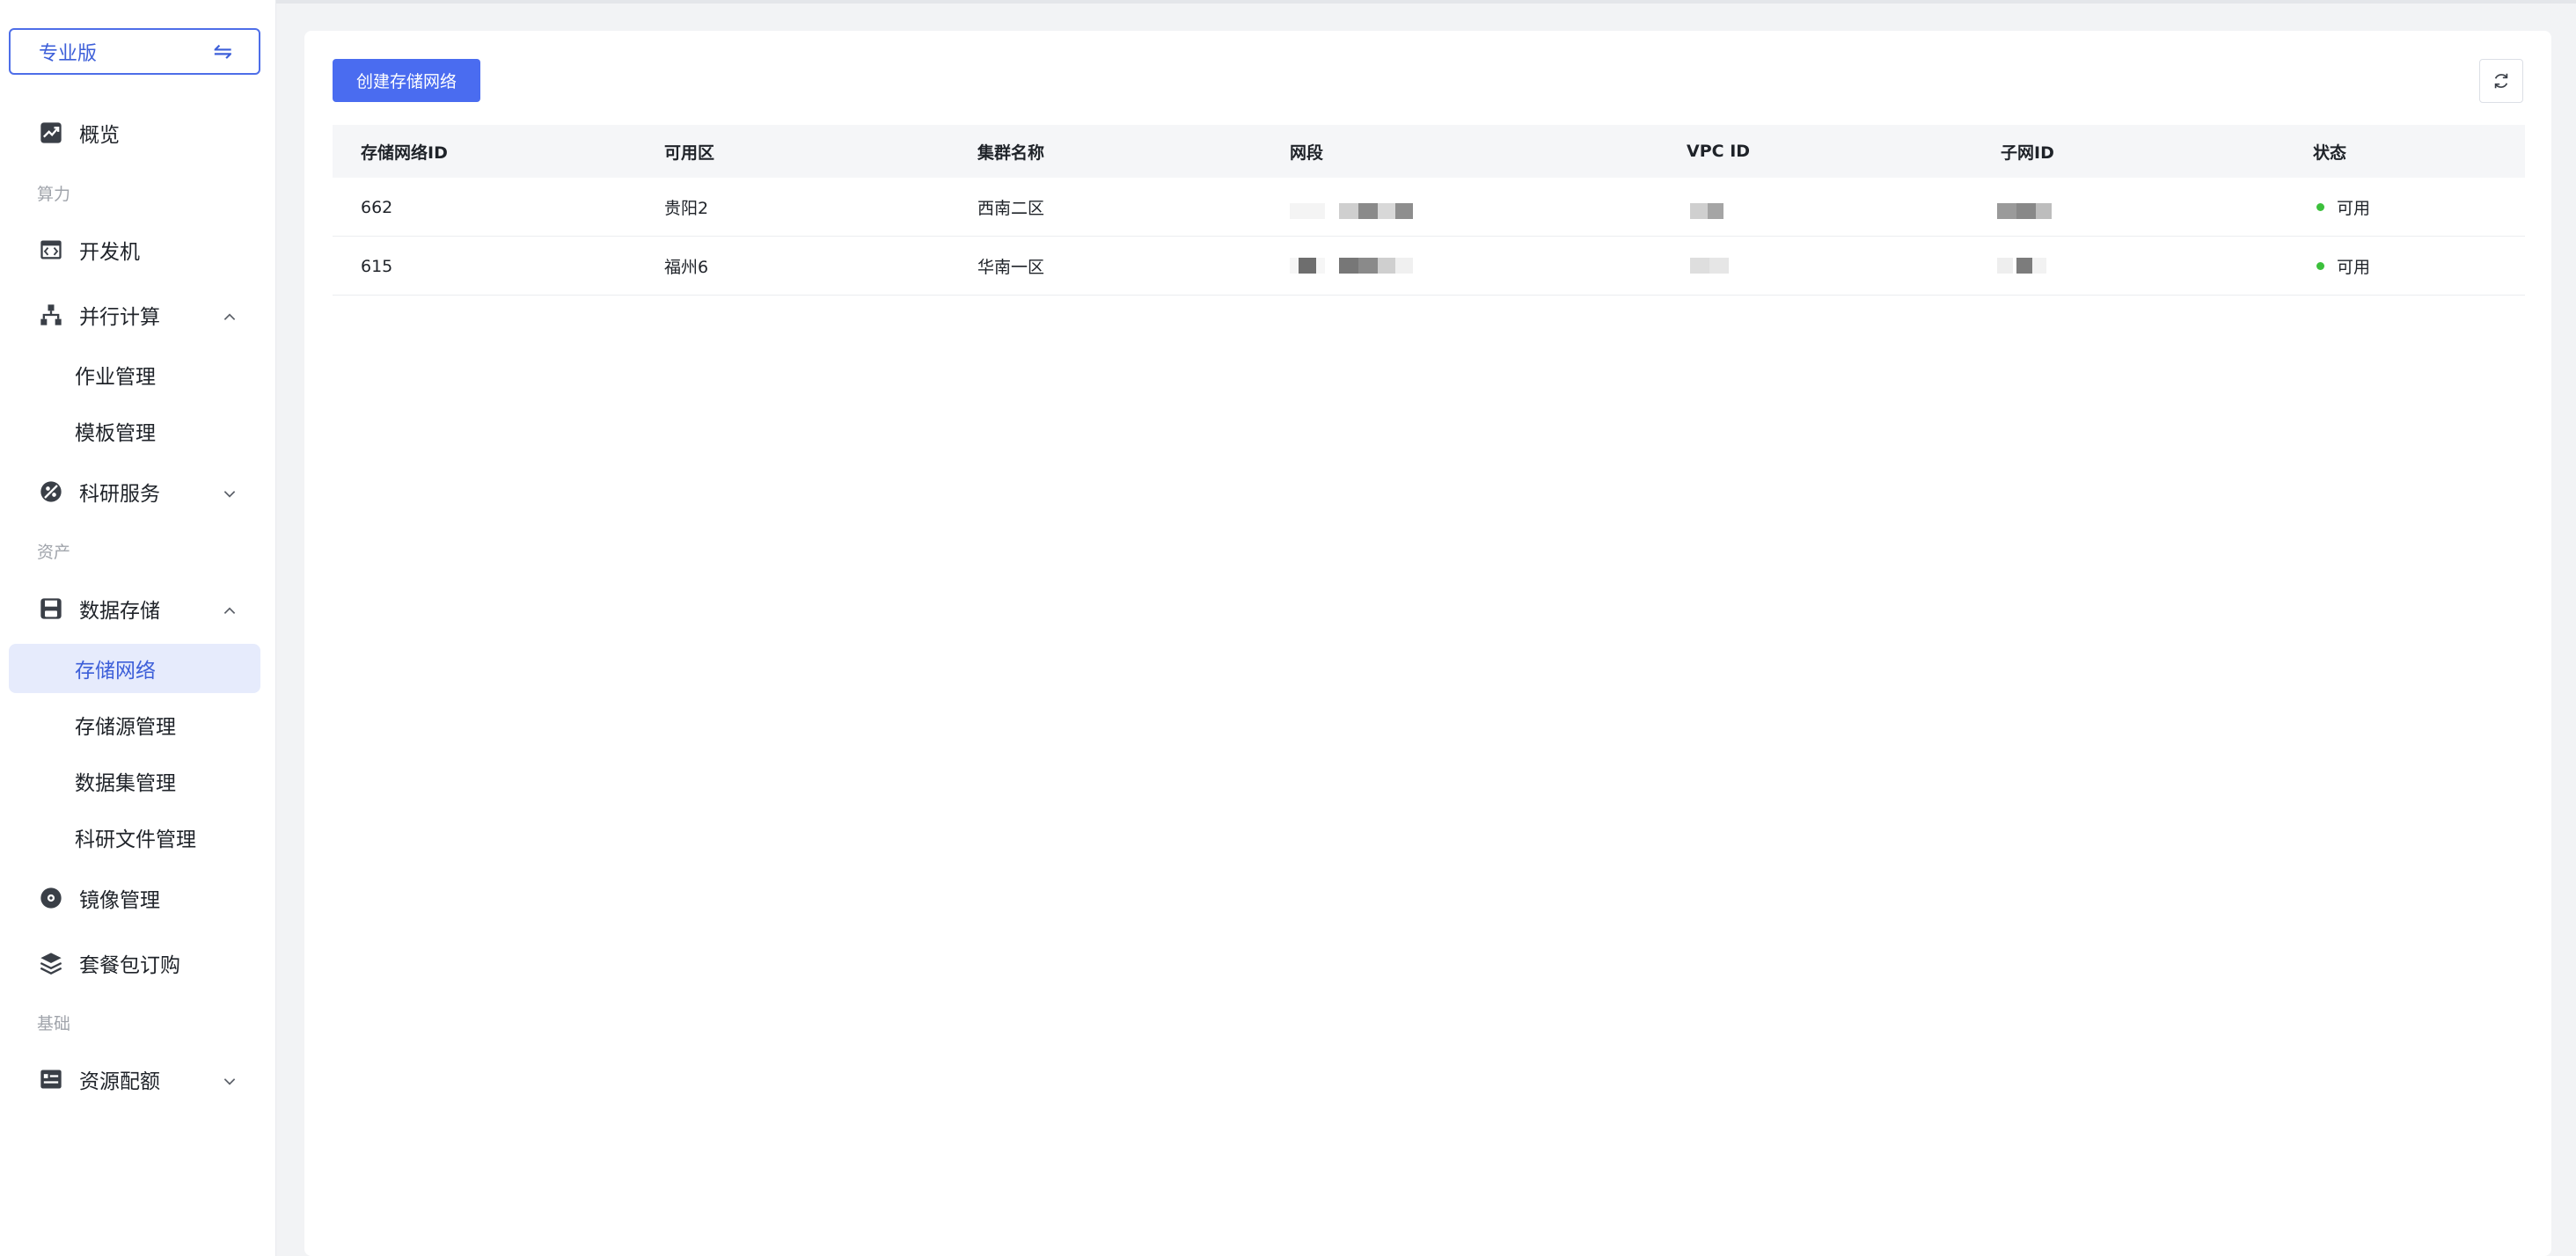 The image size is (2576, 1256). Describe the element at coordinates (109, 252) in the screenshot. I see `sidebar-item-label: 开发机` at that location.